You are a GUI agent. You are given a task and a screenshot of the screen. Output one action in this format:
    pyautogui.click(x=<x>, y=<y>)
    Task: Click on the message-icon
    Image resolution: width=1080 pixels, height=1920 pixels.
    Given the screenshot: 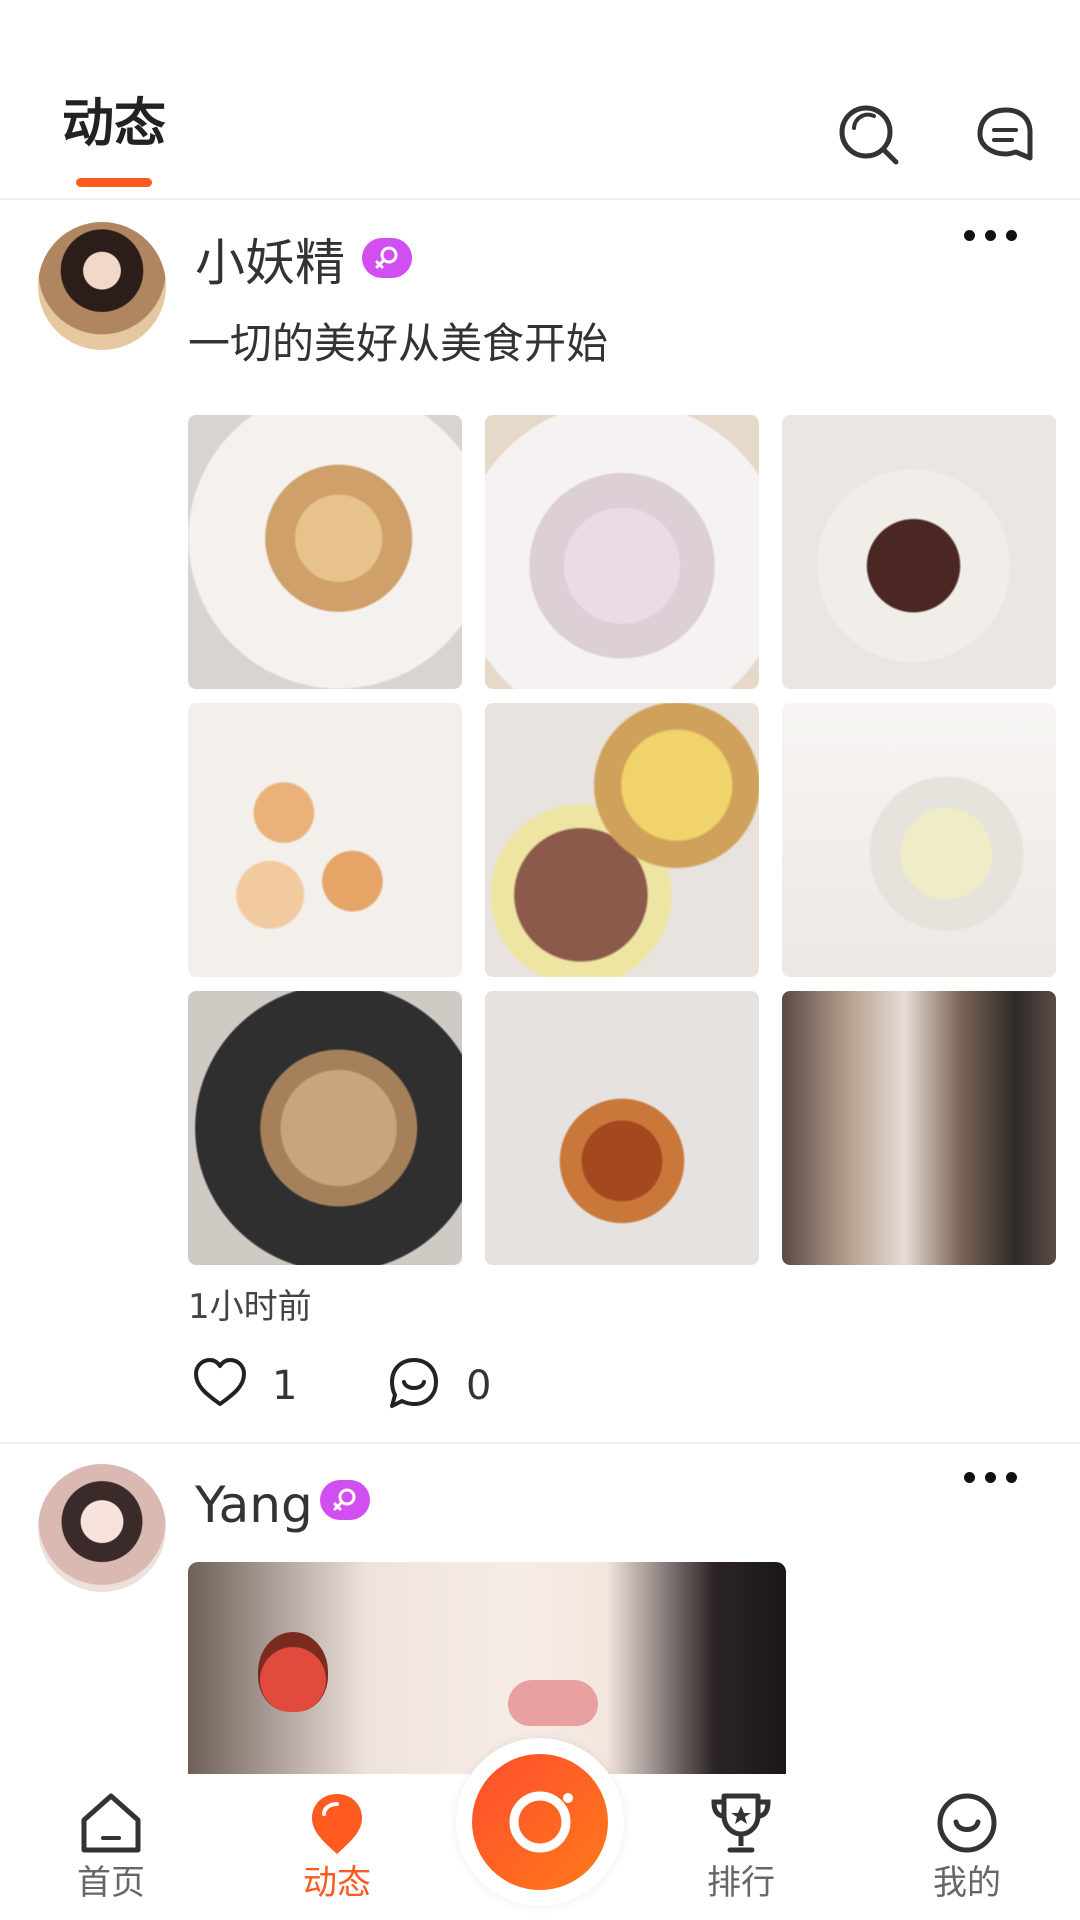 What is the action you would take?
    pyautogui.click(x=1005, y=134)
    